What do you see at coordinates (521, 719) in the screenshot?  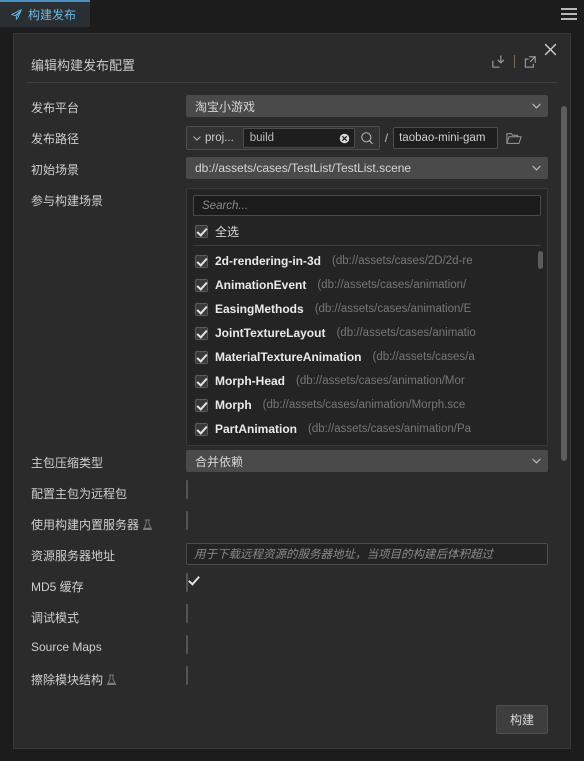 I see `build-button: 构建` at bounding box center [521, 719].